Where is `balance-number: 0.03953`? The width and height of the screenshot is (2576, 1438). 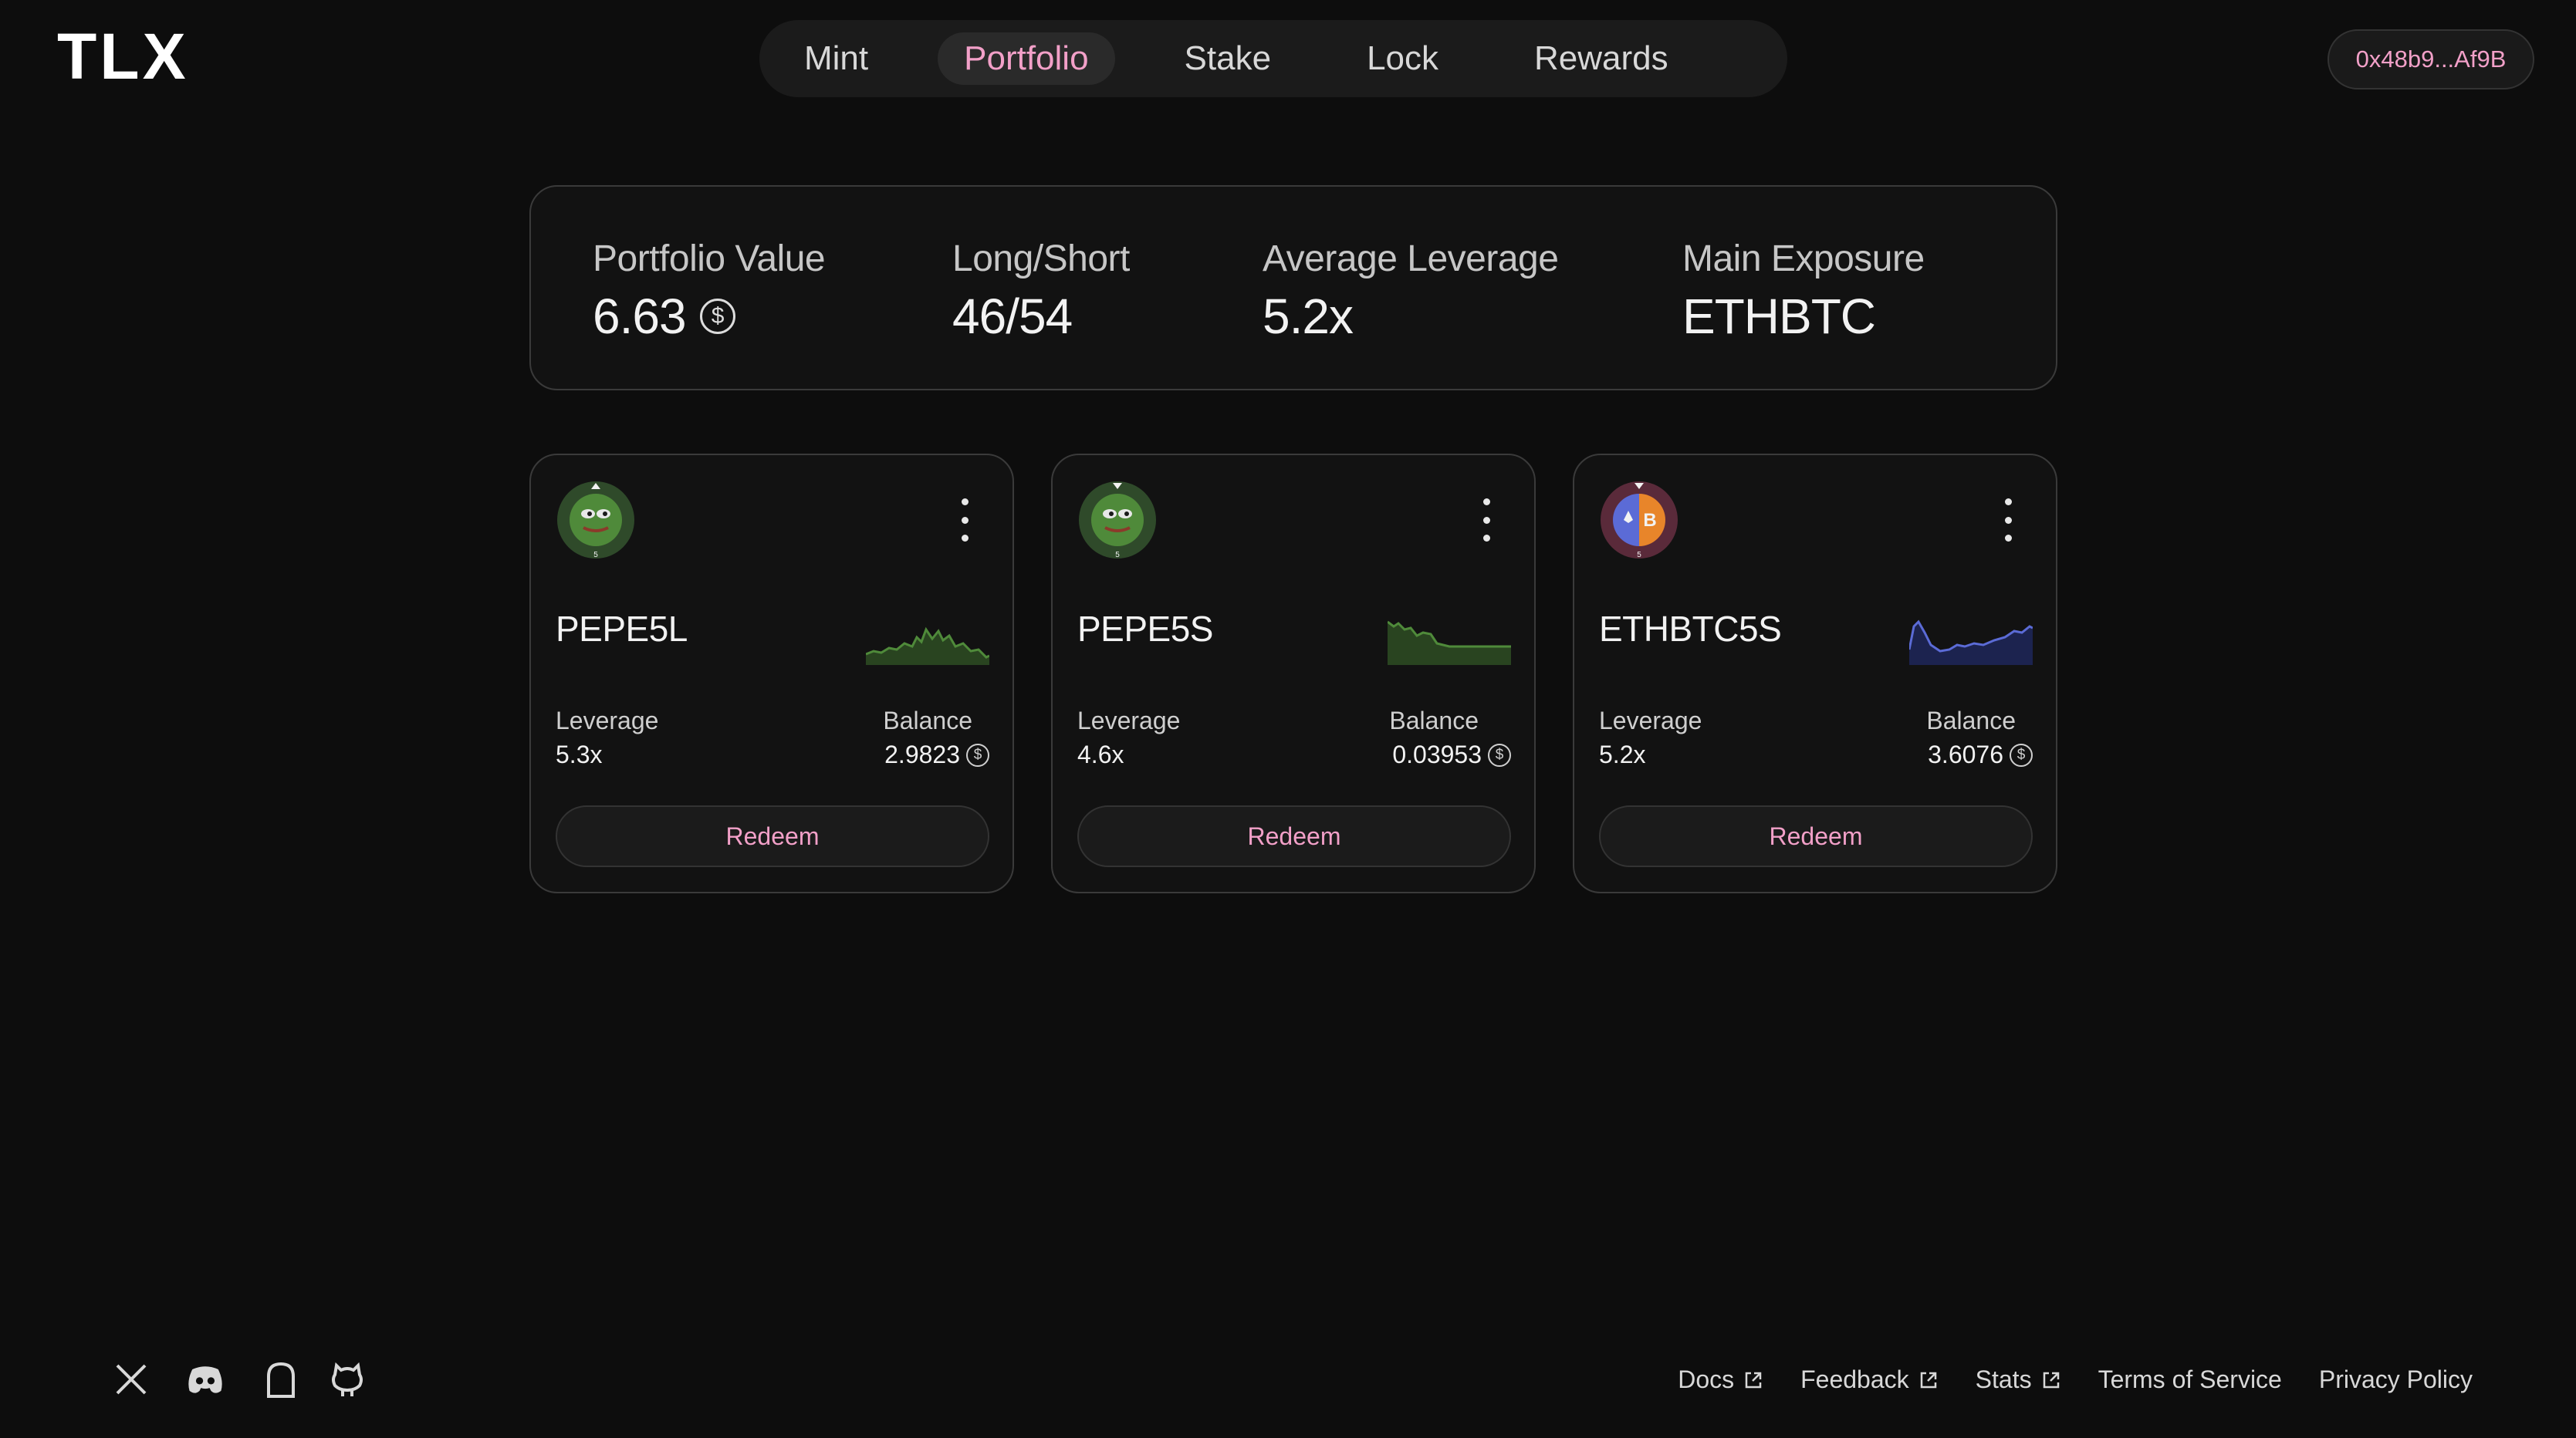 balance-number: 0.03953 is located at coordinates (1437, 755).